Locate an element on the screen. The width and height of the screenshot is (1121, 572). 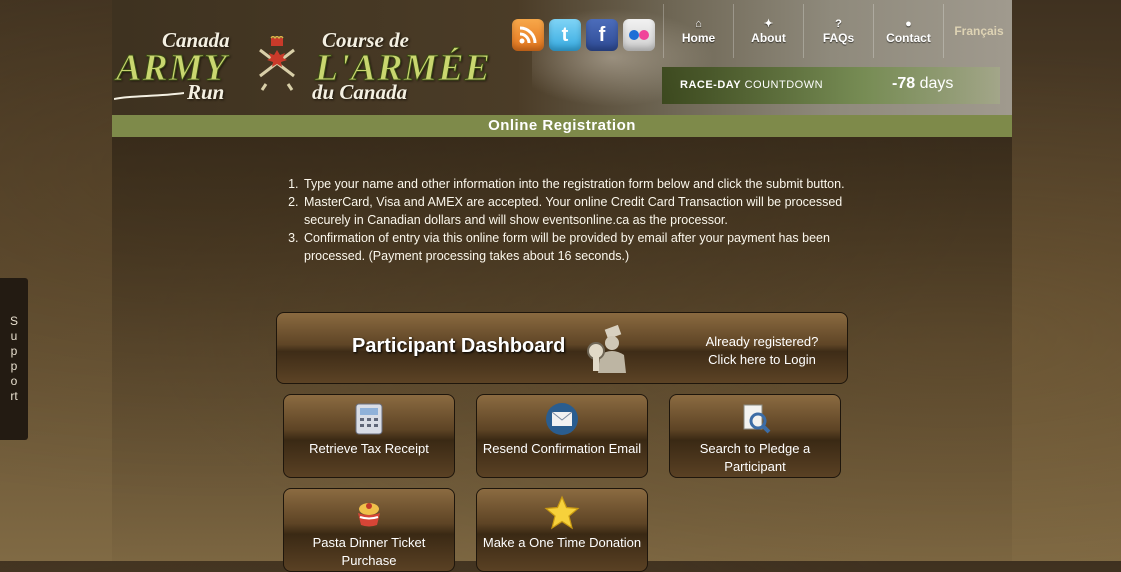
nav-home: ⌂ Home is located at coordinates (698, 31).